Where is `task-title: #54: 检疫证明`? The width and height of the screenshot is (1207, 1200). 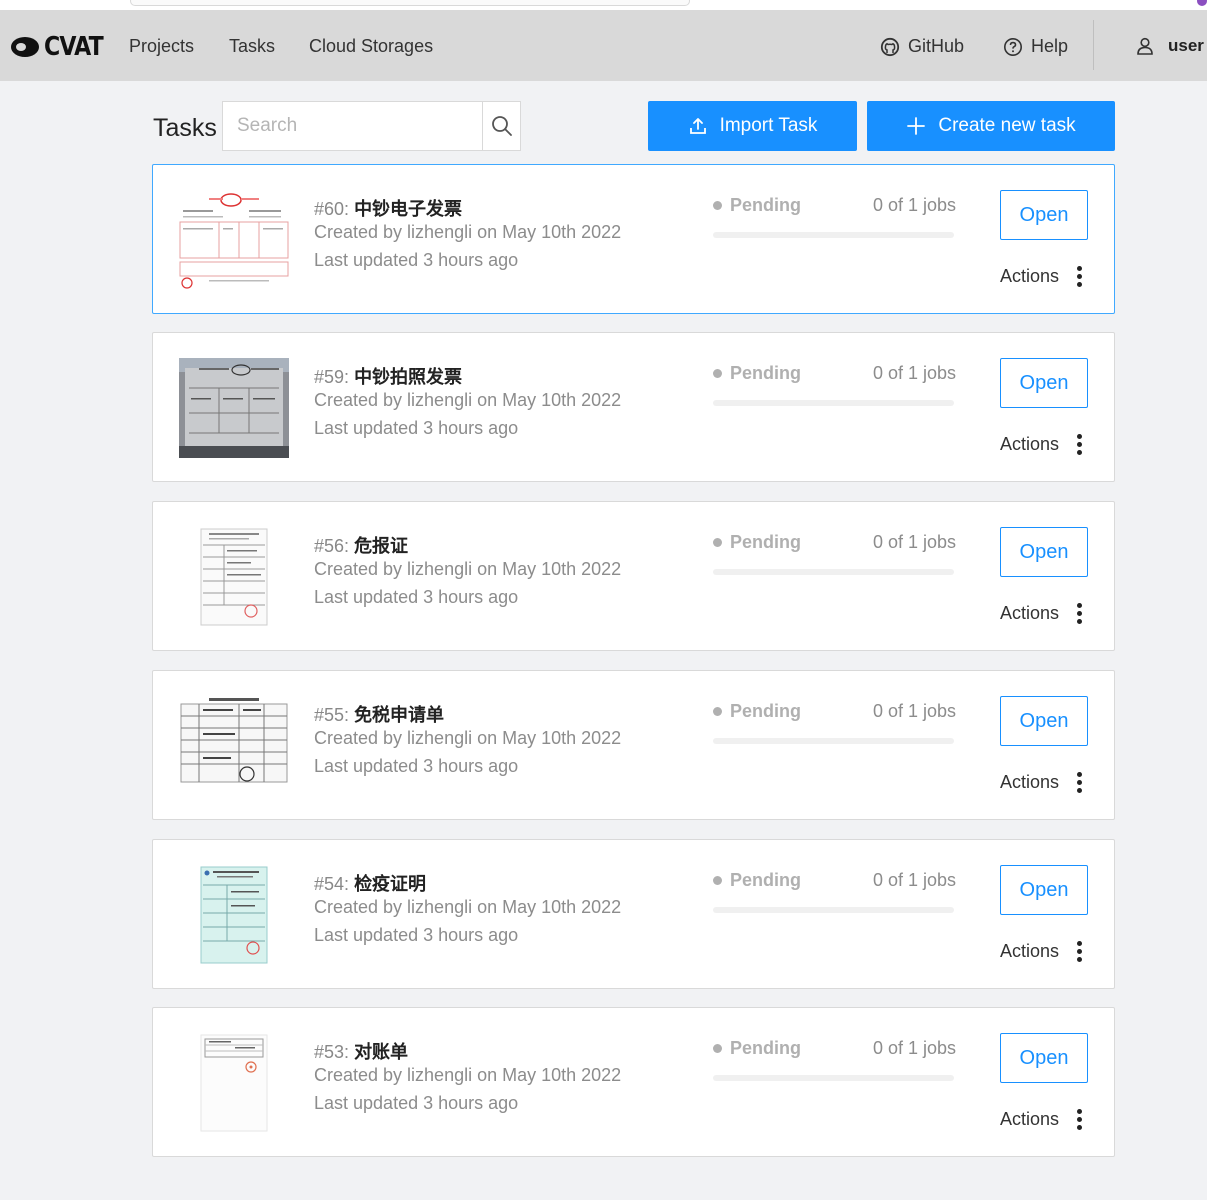 task-title: #54: 检疫证明 is located at coordinates (370, 883).